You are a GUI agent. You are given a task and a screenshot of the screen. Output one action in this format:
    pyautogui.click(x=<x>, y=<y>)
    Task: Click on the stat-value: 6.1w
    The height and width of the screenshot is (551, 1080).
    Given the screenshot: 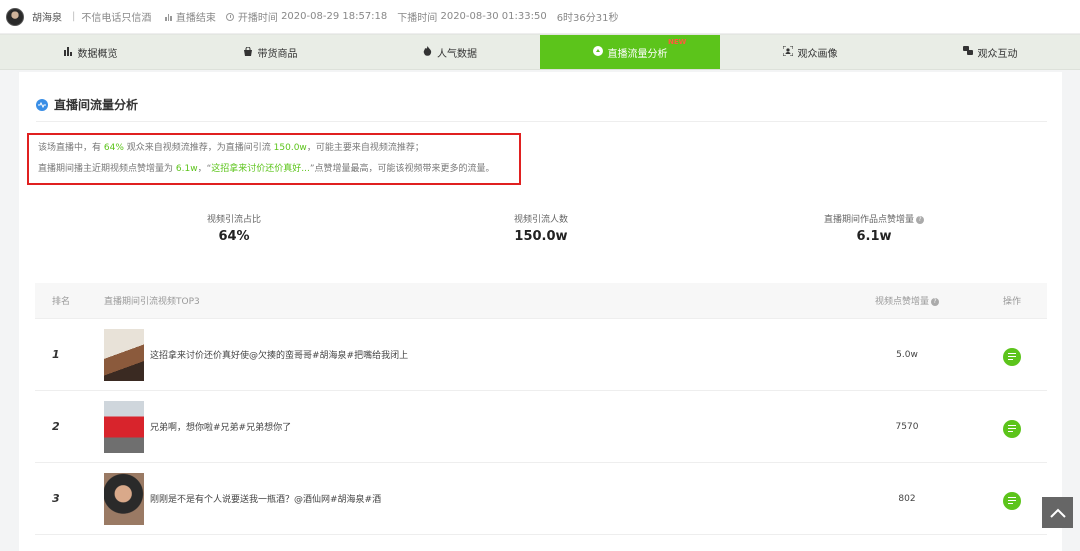 What is the action you would take?
    pyautogui.click(x=874, y=236)
    